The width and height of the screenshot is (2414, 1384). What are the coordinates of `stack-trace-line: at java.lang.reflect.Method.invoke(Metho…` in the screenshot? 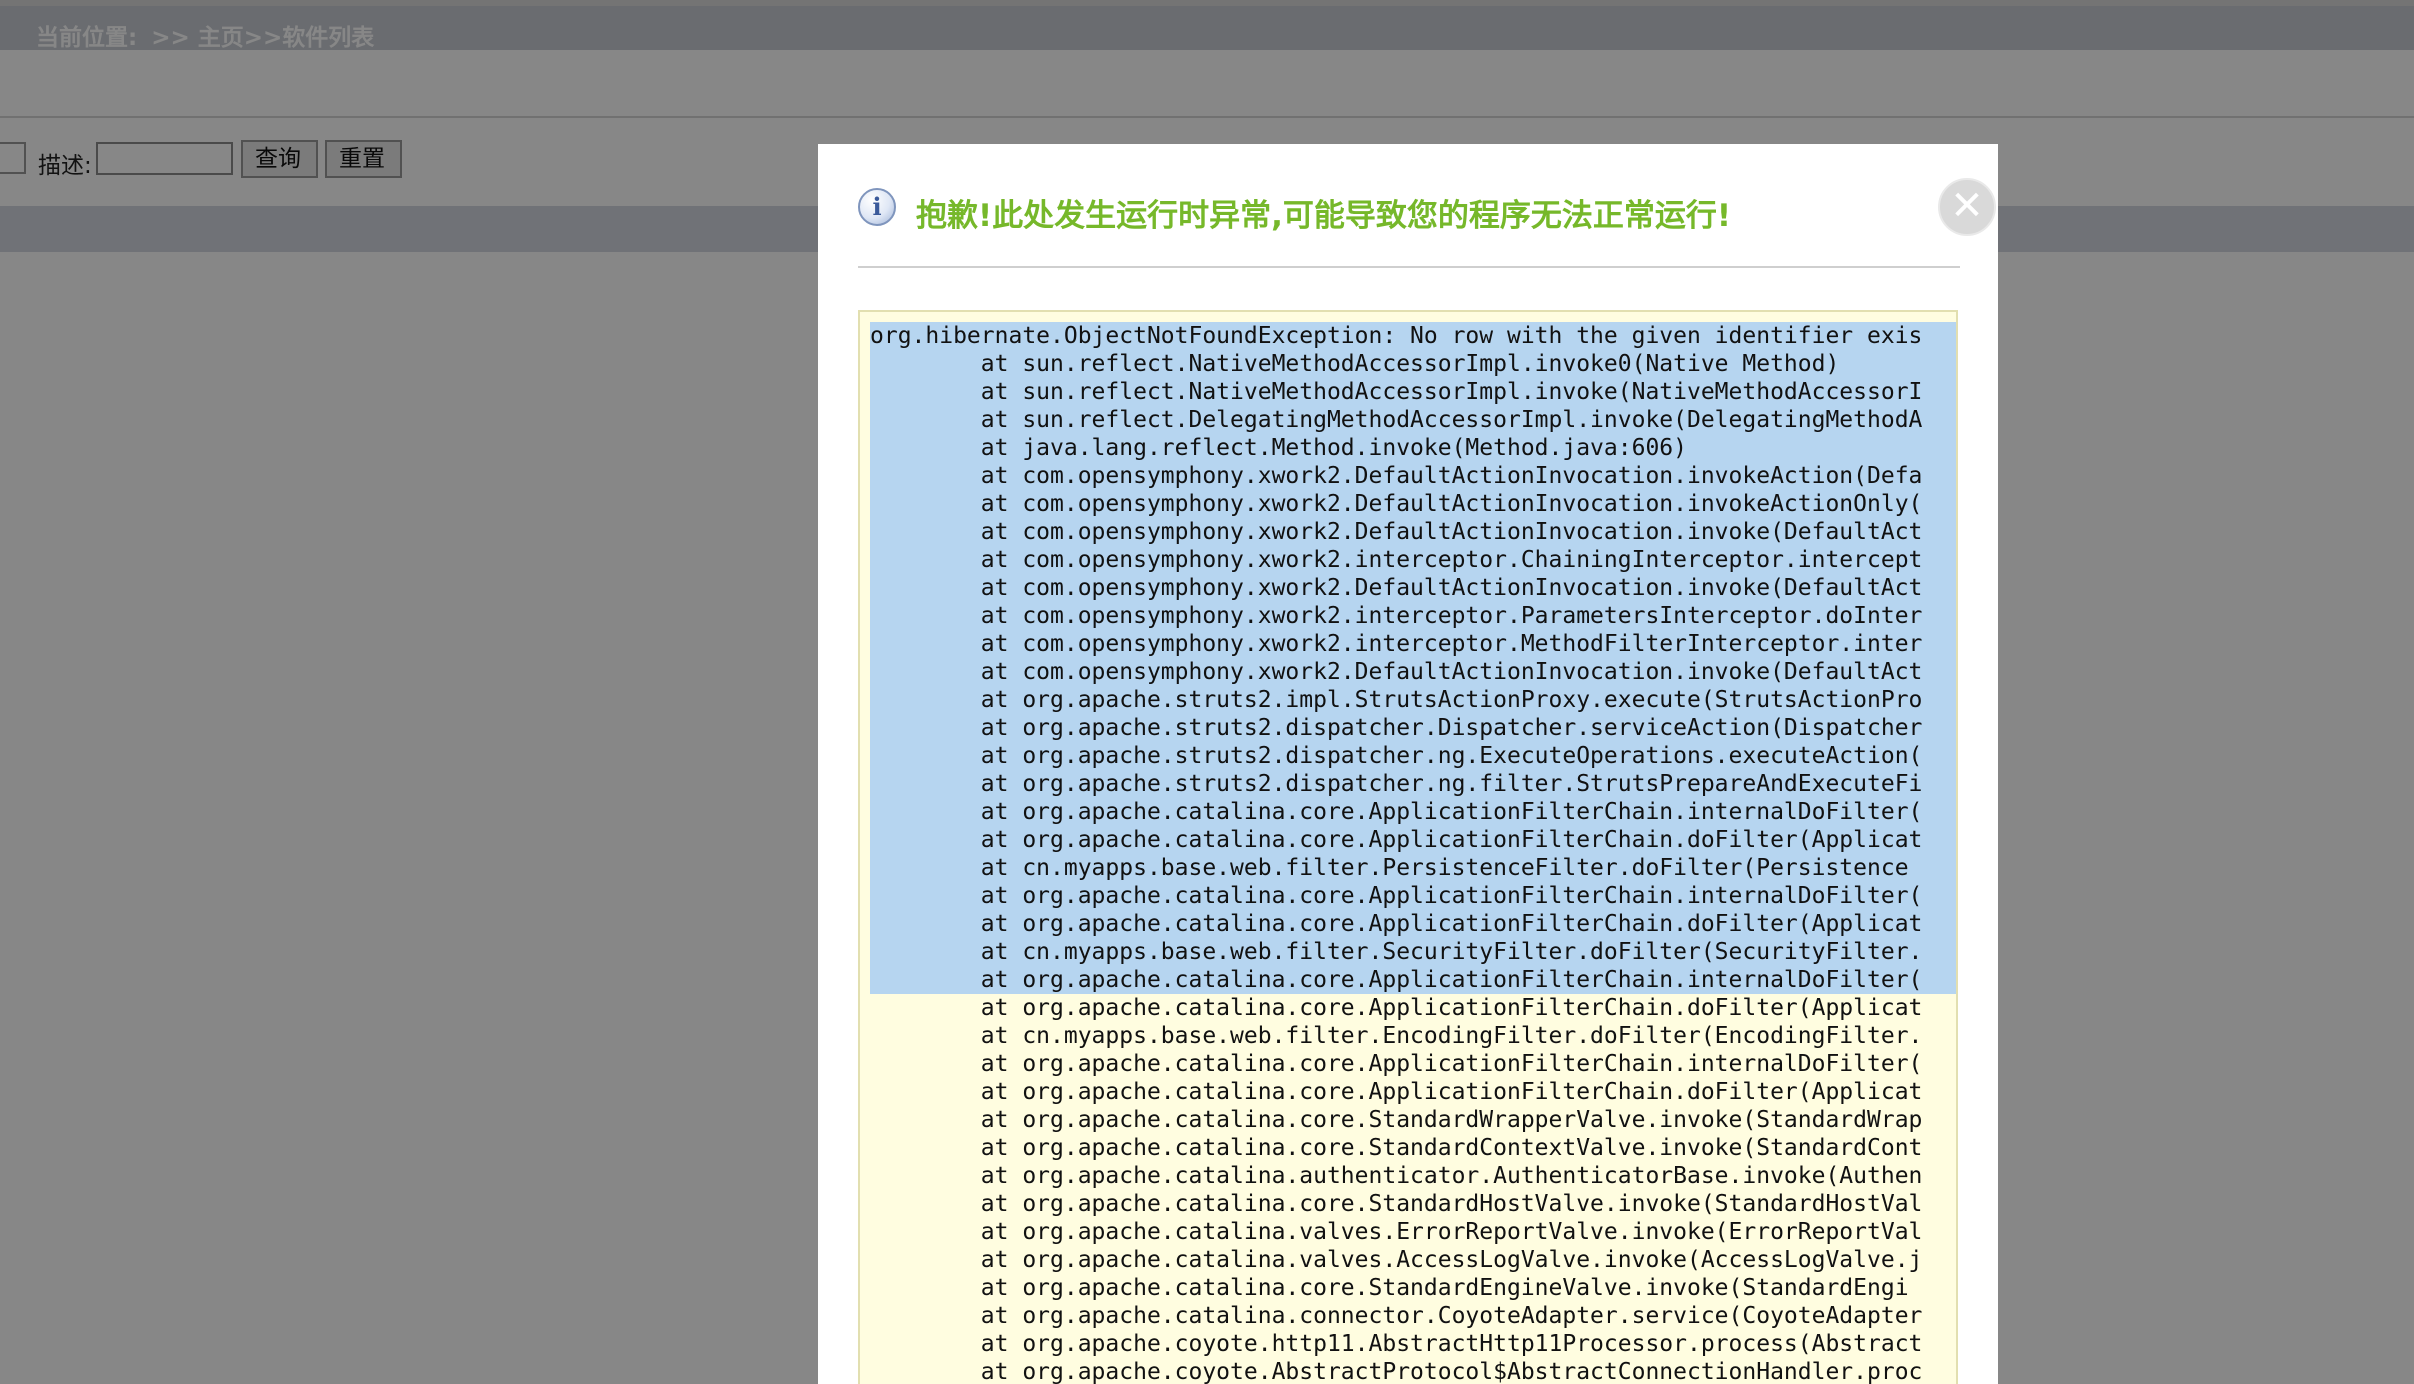 It's located at (1413, 448).